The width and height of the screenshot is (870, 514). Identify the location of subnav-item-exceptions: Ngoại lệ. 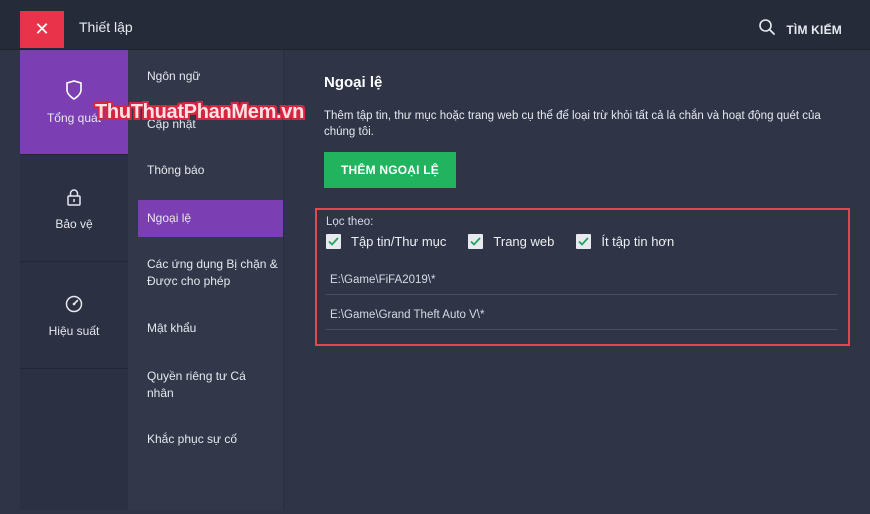
(210, 218).